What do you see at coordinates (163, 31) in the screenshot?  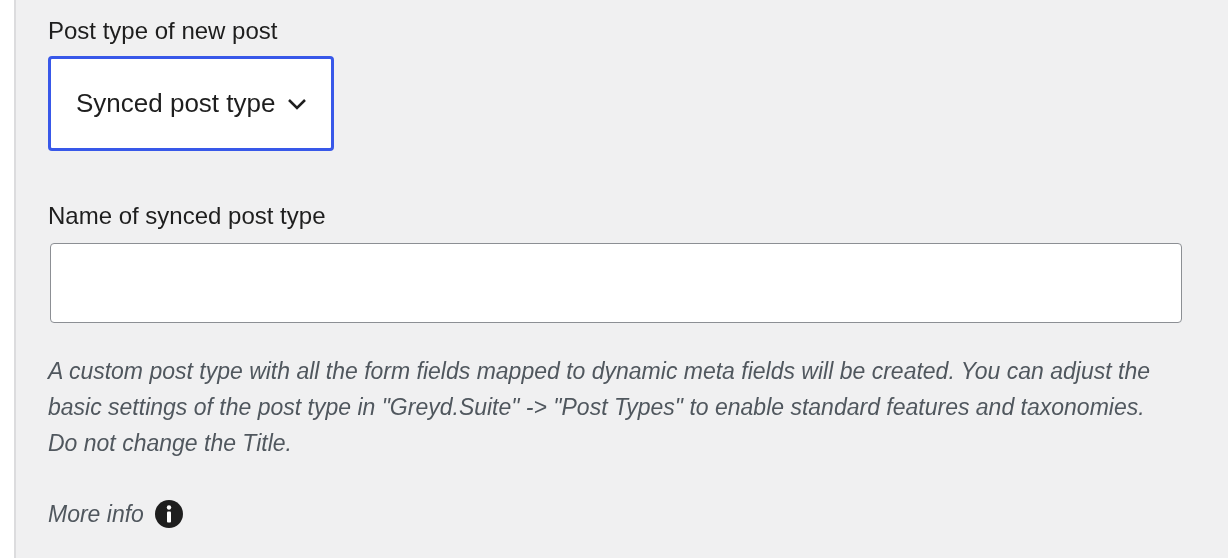 I see `field-label: Post type of new post` at bounding box center [163, 31].